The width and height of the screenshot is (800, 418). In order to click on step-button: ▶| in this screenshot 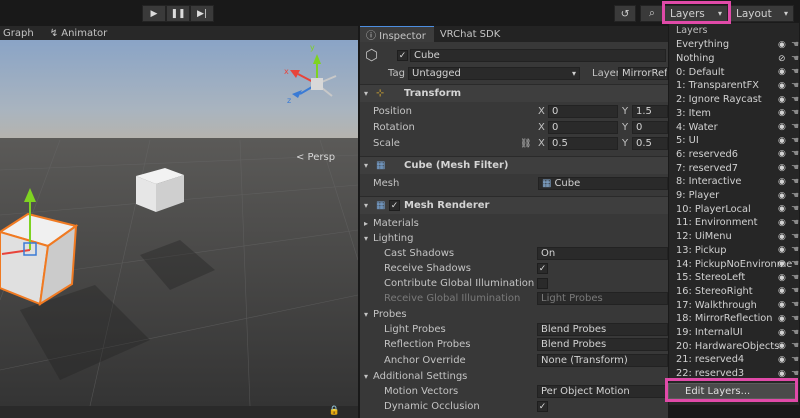, I will do `click(202, 13)`.